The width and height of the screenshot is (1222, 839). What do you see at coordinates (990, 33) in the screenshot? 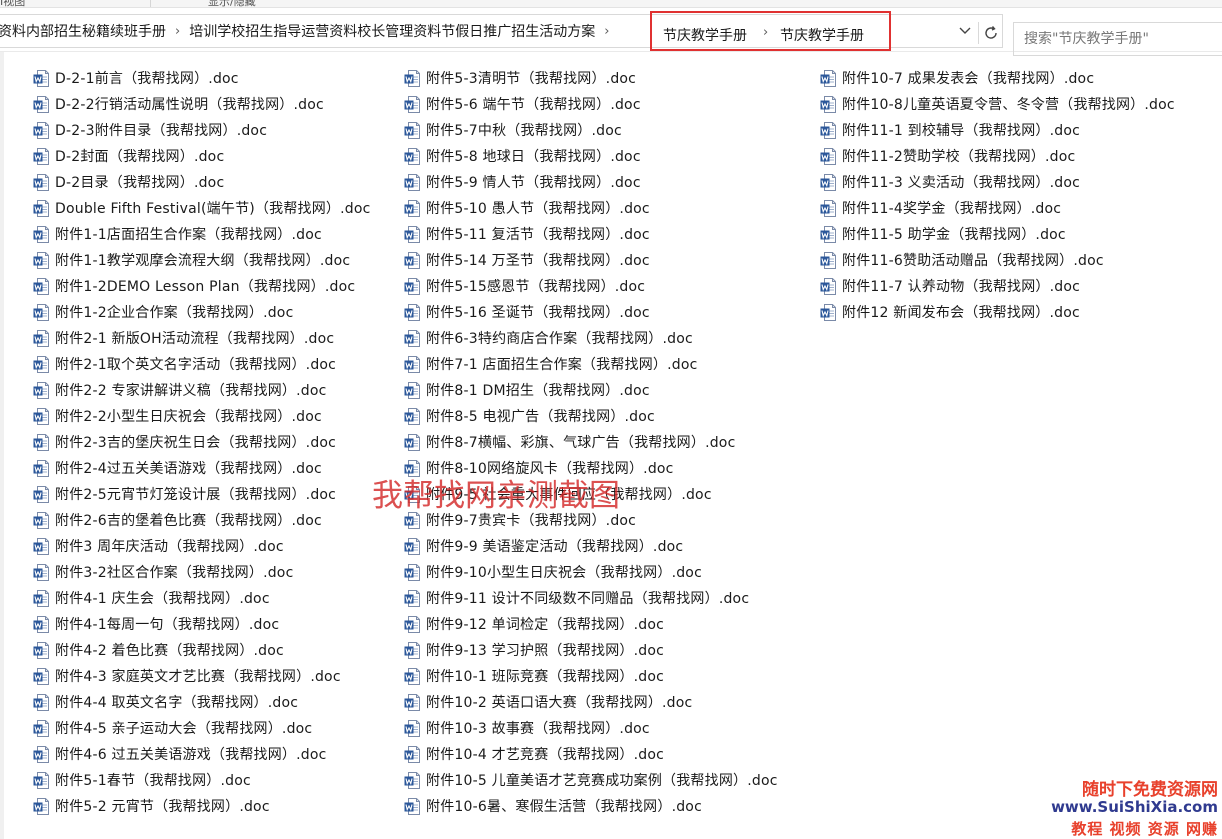
I see `refresh-icon` at bounding box center [990, 33].